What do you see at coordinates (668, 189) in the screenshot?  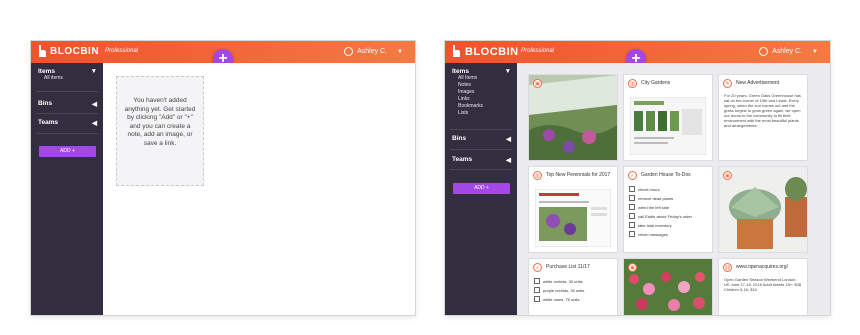 I see `todo-item: check hours` at bounding box center [668, 189].